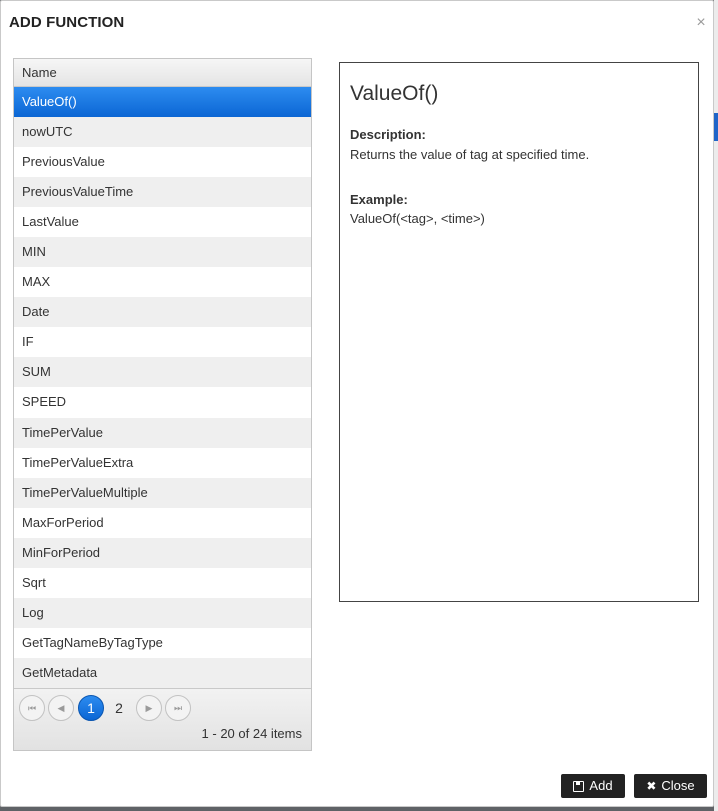  What do you see at coordinates (388, 134) in the screenshot?
I see `description-label: Description:` at bounding box center [388, 134].